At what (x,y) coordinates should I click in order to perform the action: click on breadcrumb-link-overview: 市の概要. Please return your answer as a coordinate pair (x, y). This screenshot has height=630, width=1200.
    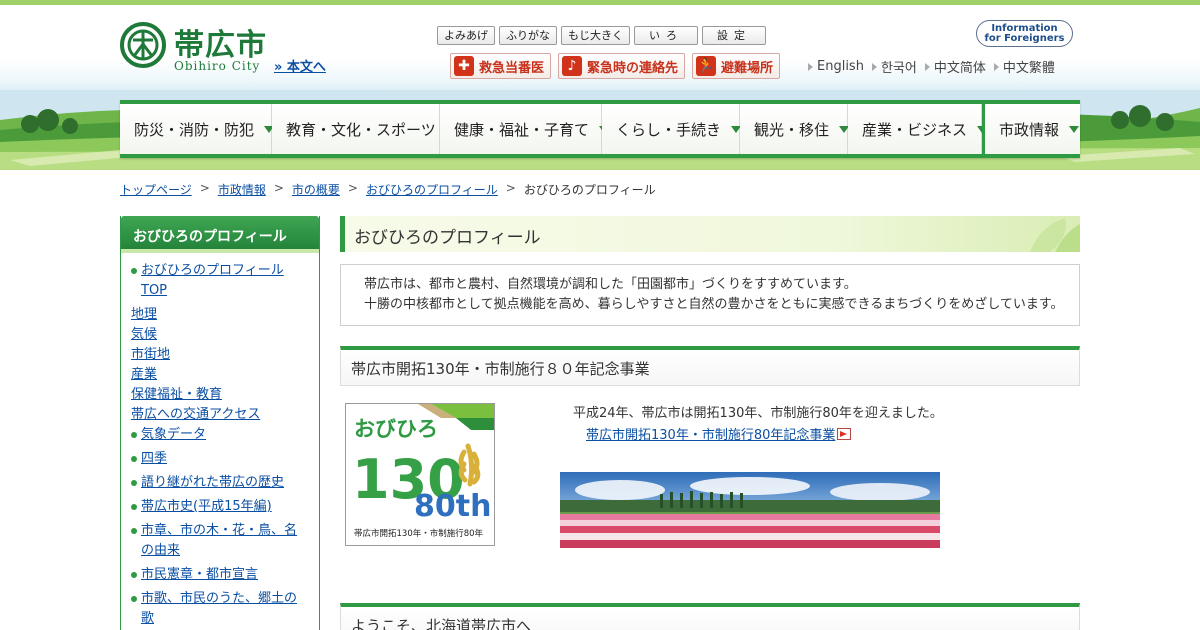
    Looking at the image, I should click on (316, 189).